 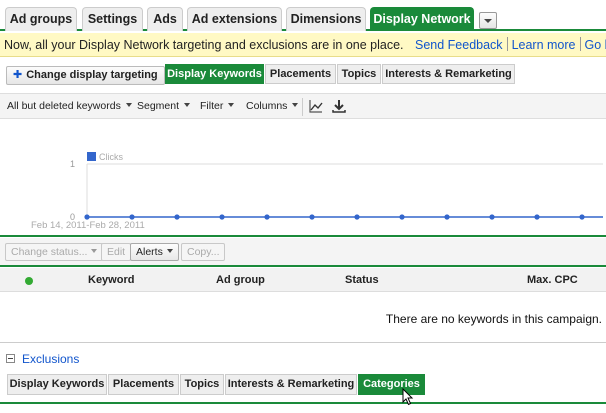 I want to click on alerts-label: Alerts, so click(x=149, y=252).